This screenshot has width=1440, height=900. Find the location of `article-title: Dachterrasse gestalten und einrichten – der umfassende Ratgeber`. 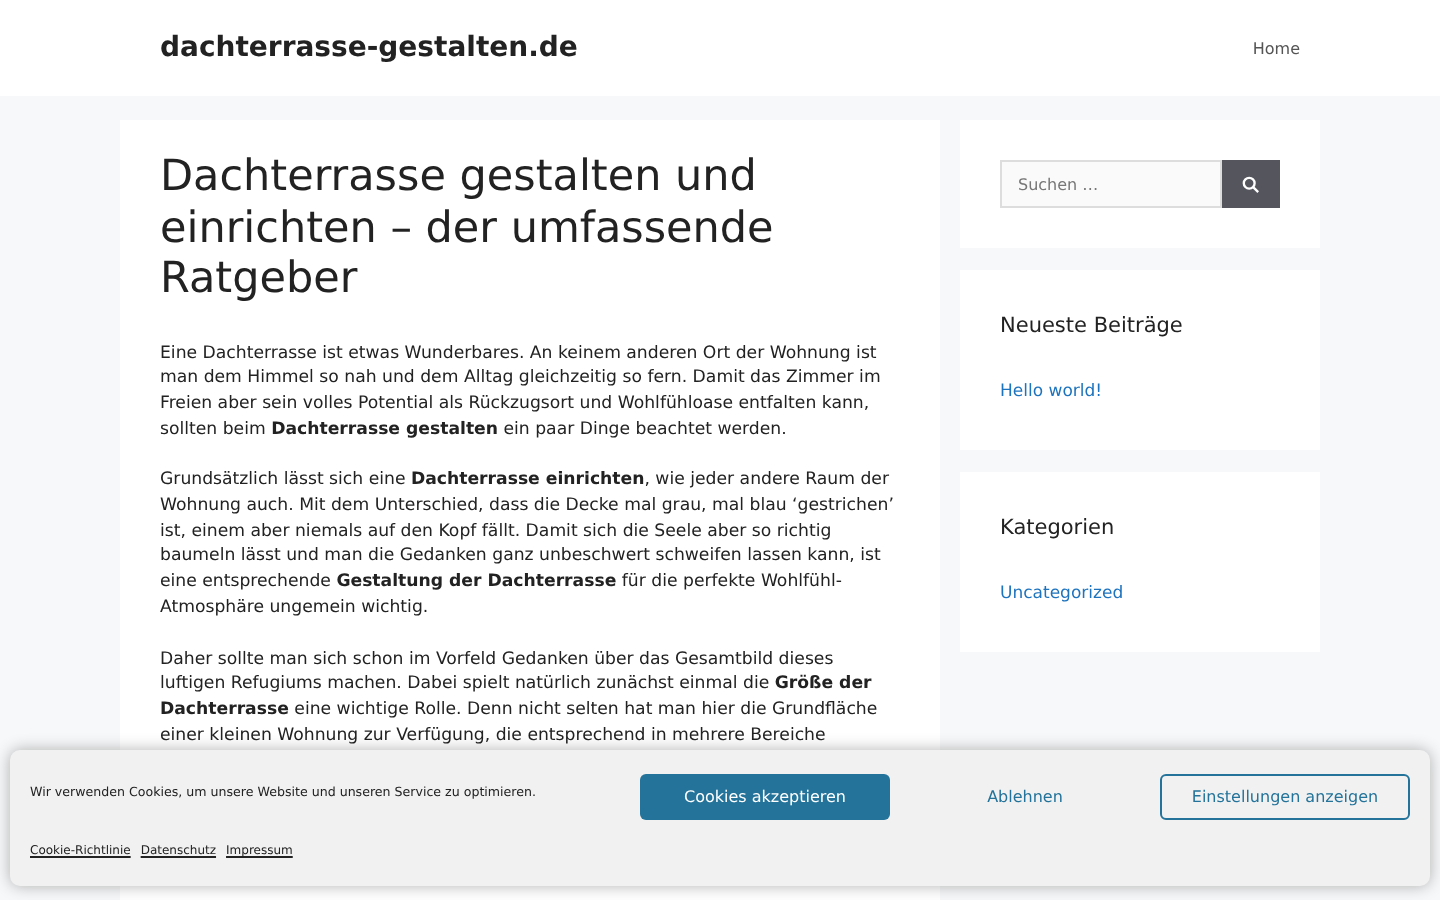

article-title: Dachterrasse gestalten und einrichten – der umfassende Ratgeber is located at coordinates (468, 228).